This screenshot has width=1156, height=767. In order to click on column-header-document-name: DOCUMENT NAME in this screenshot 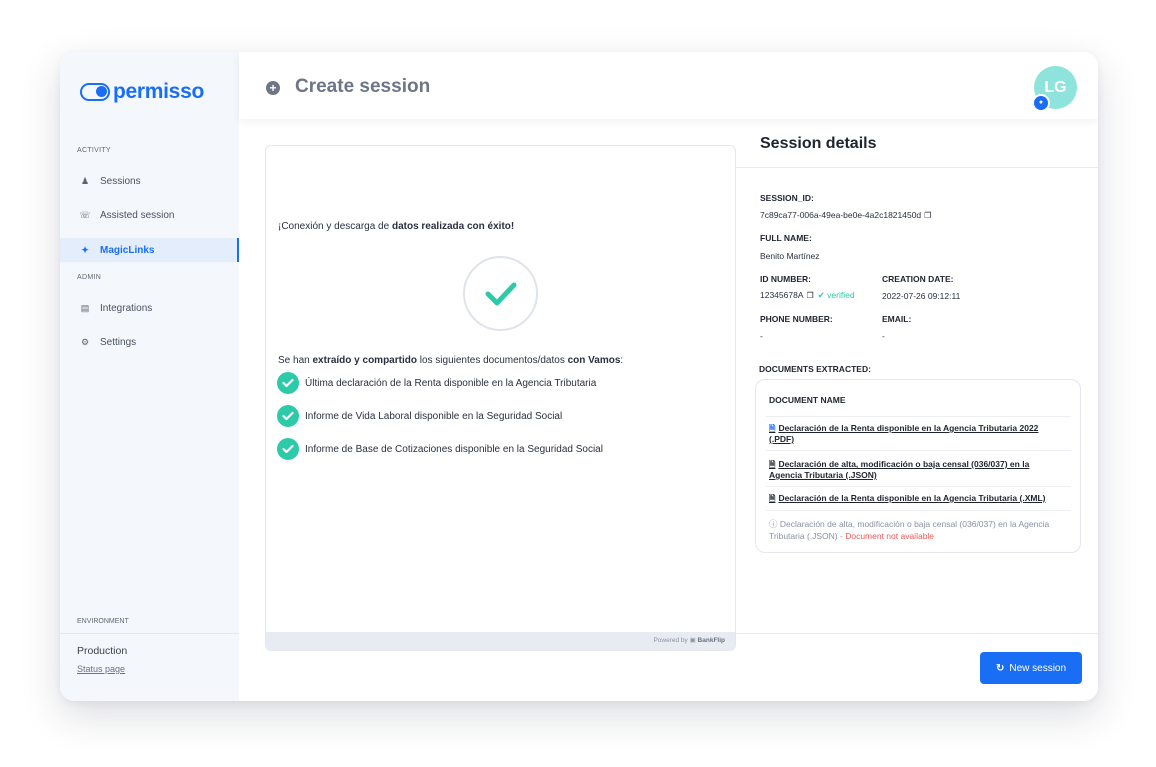, I will do `click(807, 400)`.